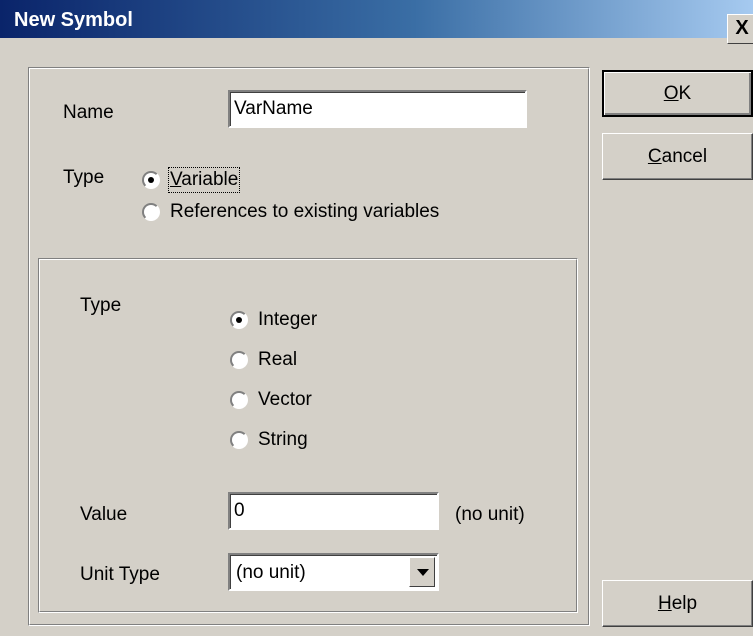 This screenshot has height=636, width=753. What do you see at coordinates (239, 400) in the screenshot?
I see `radio-vector-indicator` at bounding box center [239, 400].